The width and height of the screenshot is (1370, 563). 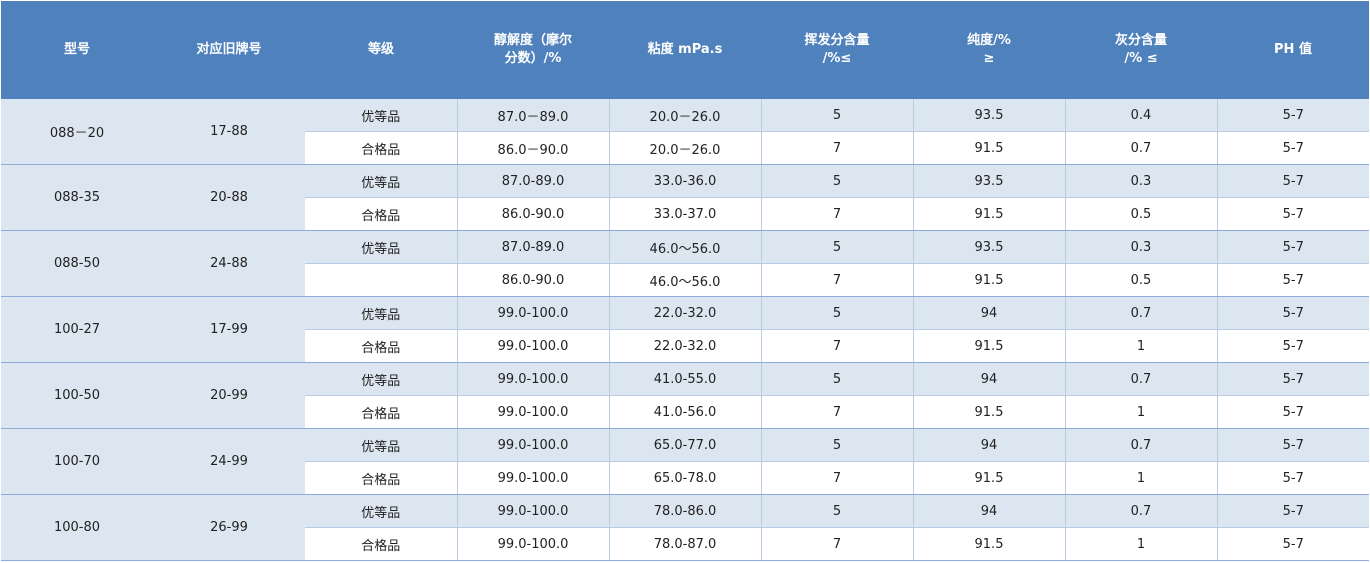 What do you see at coordinates (229, 197) in the screenshot?
I see `old-grade-cell: 20-88` at bounding box center [229, 197].